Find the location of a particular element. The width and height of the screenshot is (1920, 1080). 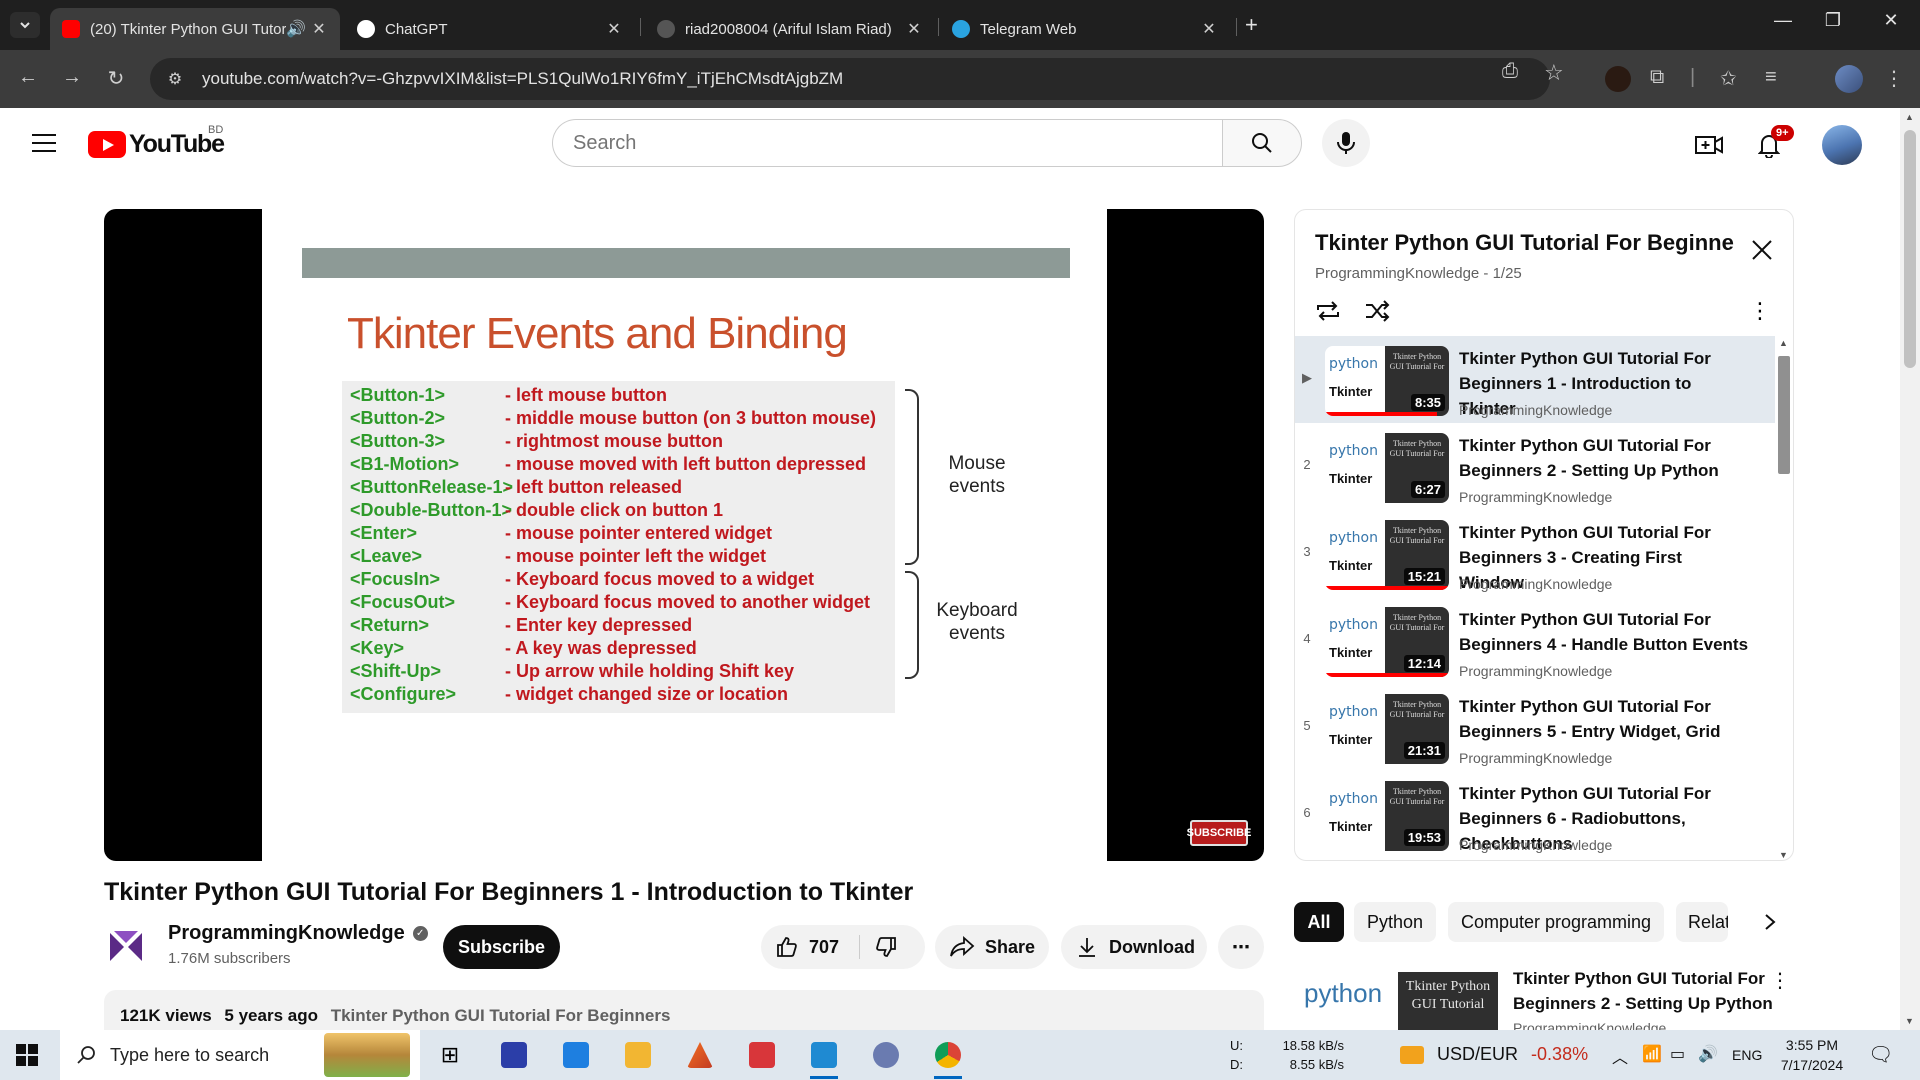

like-button: 707 is located at coordinates (807, 947).